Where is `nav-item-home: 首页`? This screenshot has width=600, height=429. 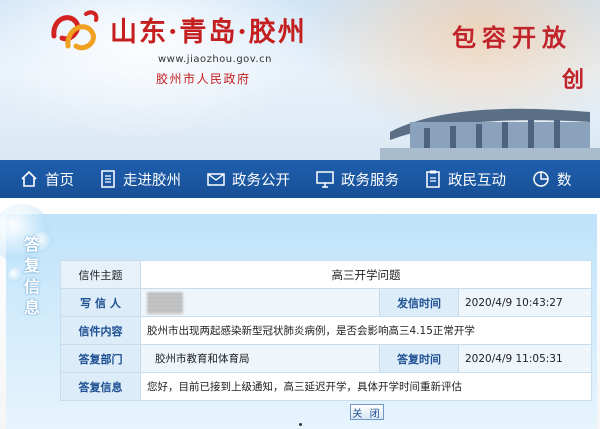
nav-item-home: 首页 is located at coordinates (47, 179).